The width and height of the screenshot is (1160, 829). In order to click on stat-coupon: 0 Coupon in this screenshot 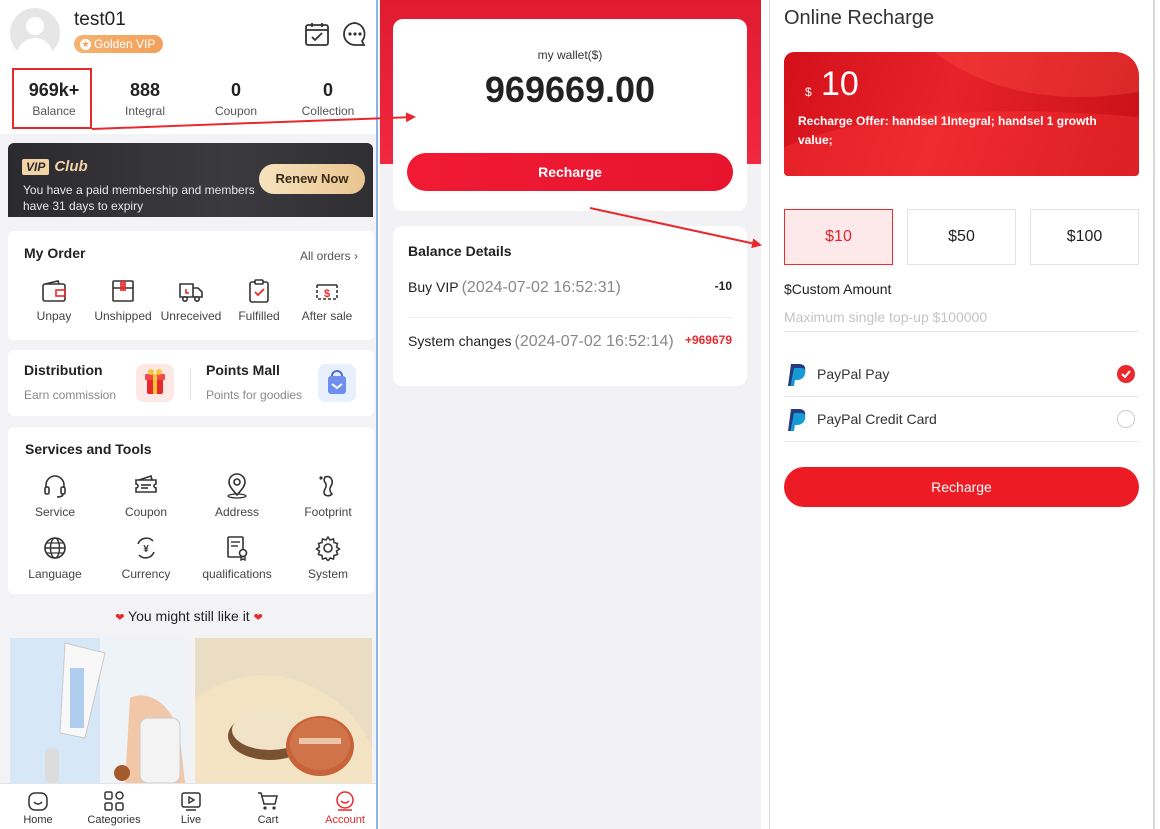, I will do `click(236, 99)`.